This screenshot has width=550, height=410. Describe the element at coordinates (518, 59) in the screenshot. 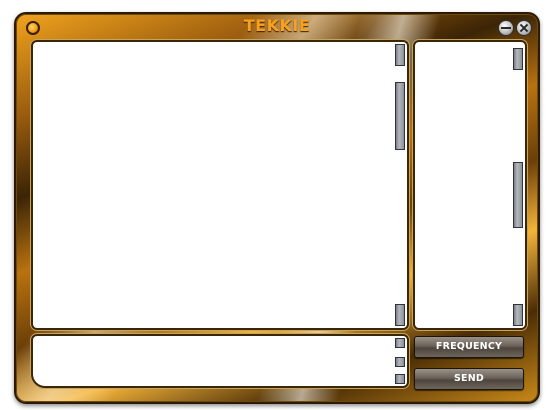

I see `user-list-scroll-up-button` at that location.